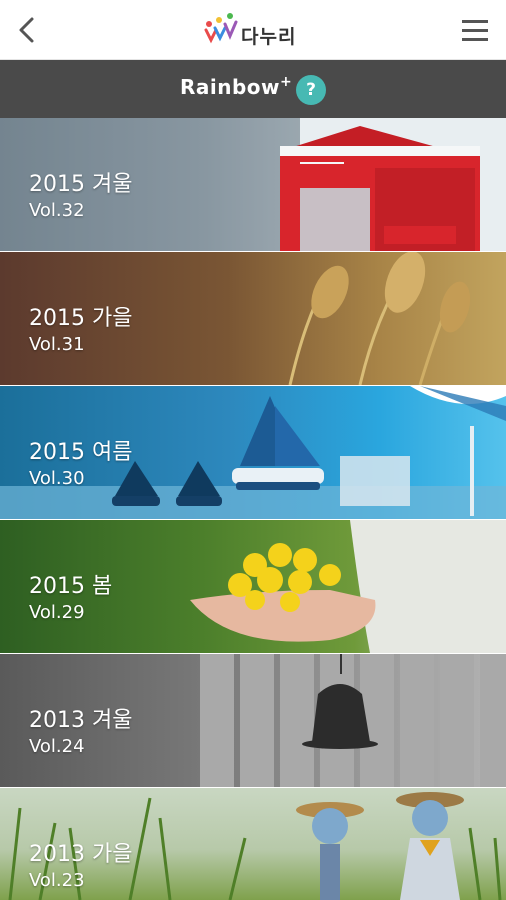 The image size is (506, 900). What do you see at coordinates (57, 746) in the screenshot?
I see `issue-volume: Vol.24` at bounding box center [57, 746].